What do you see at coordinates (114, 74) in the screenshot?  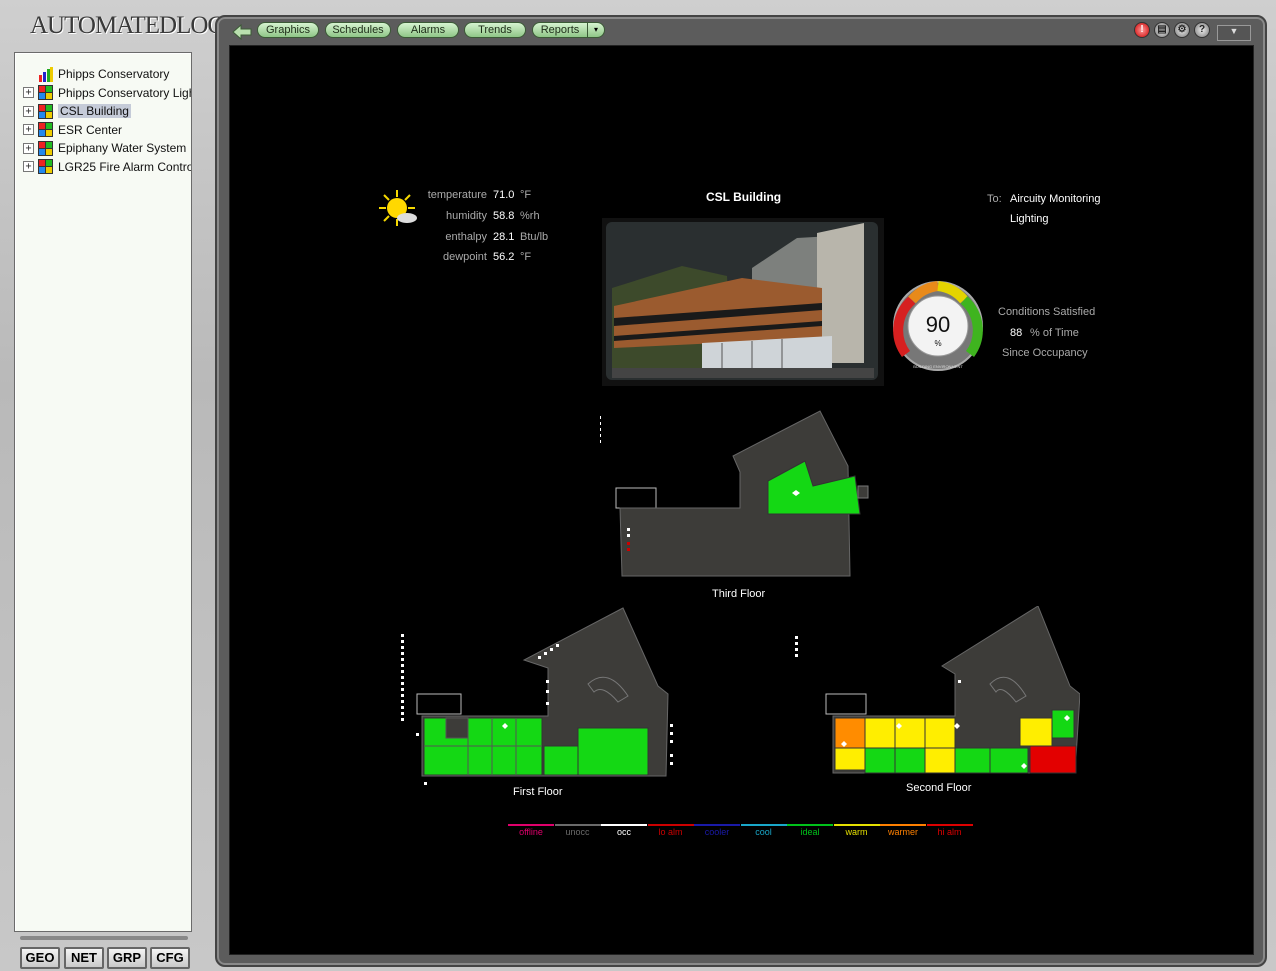 I see `tree-item-label: Phipps Conservatory` at bounding box center [114, 74].